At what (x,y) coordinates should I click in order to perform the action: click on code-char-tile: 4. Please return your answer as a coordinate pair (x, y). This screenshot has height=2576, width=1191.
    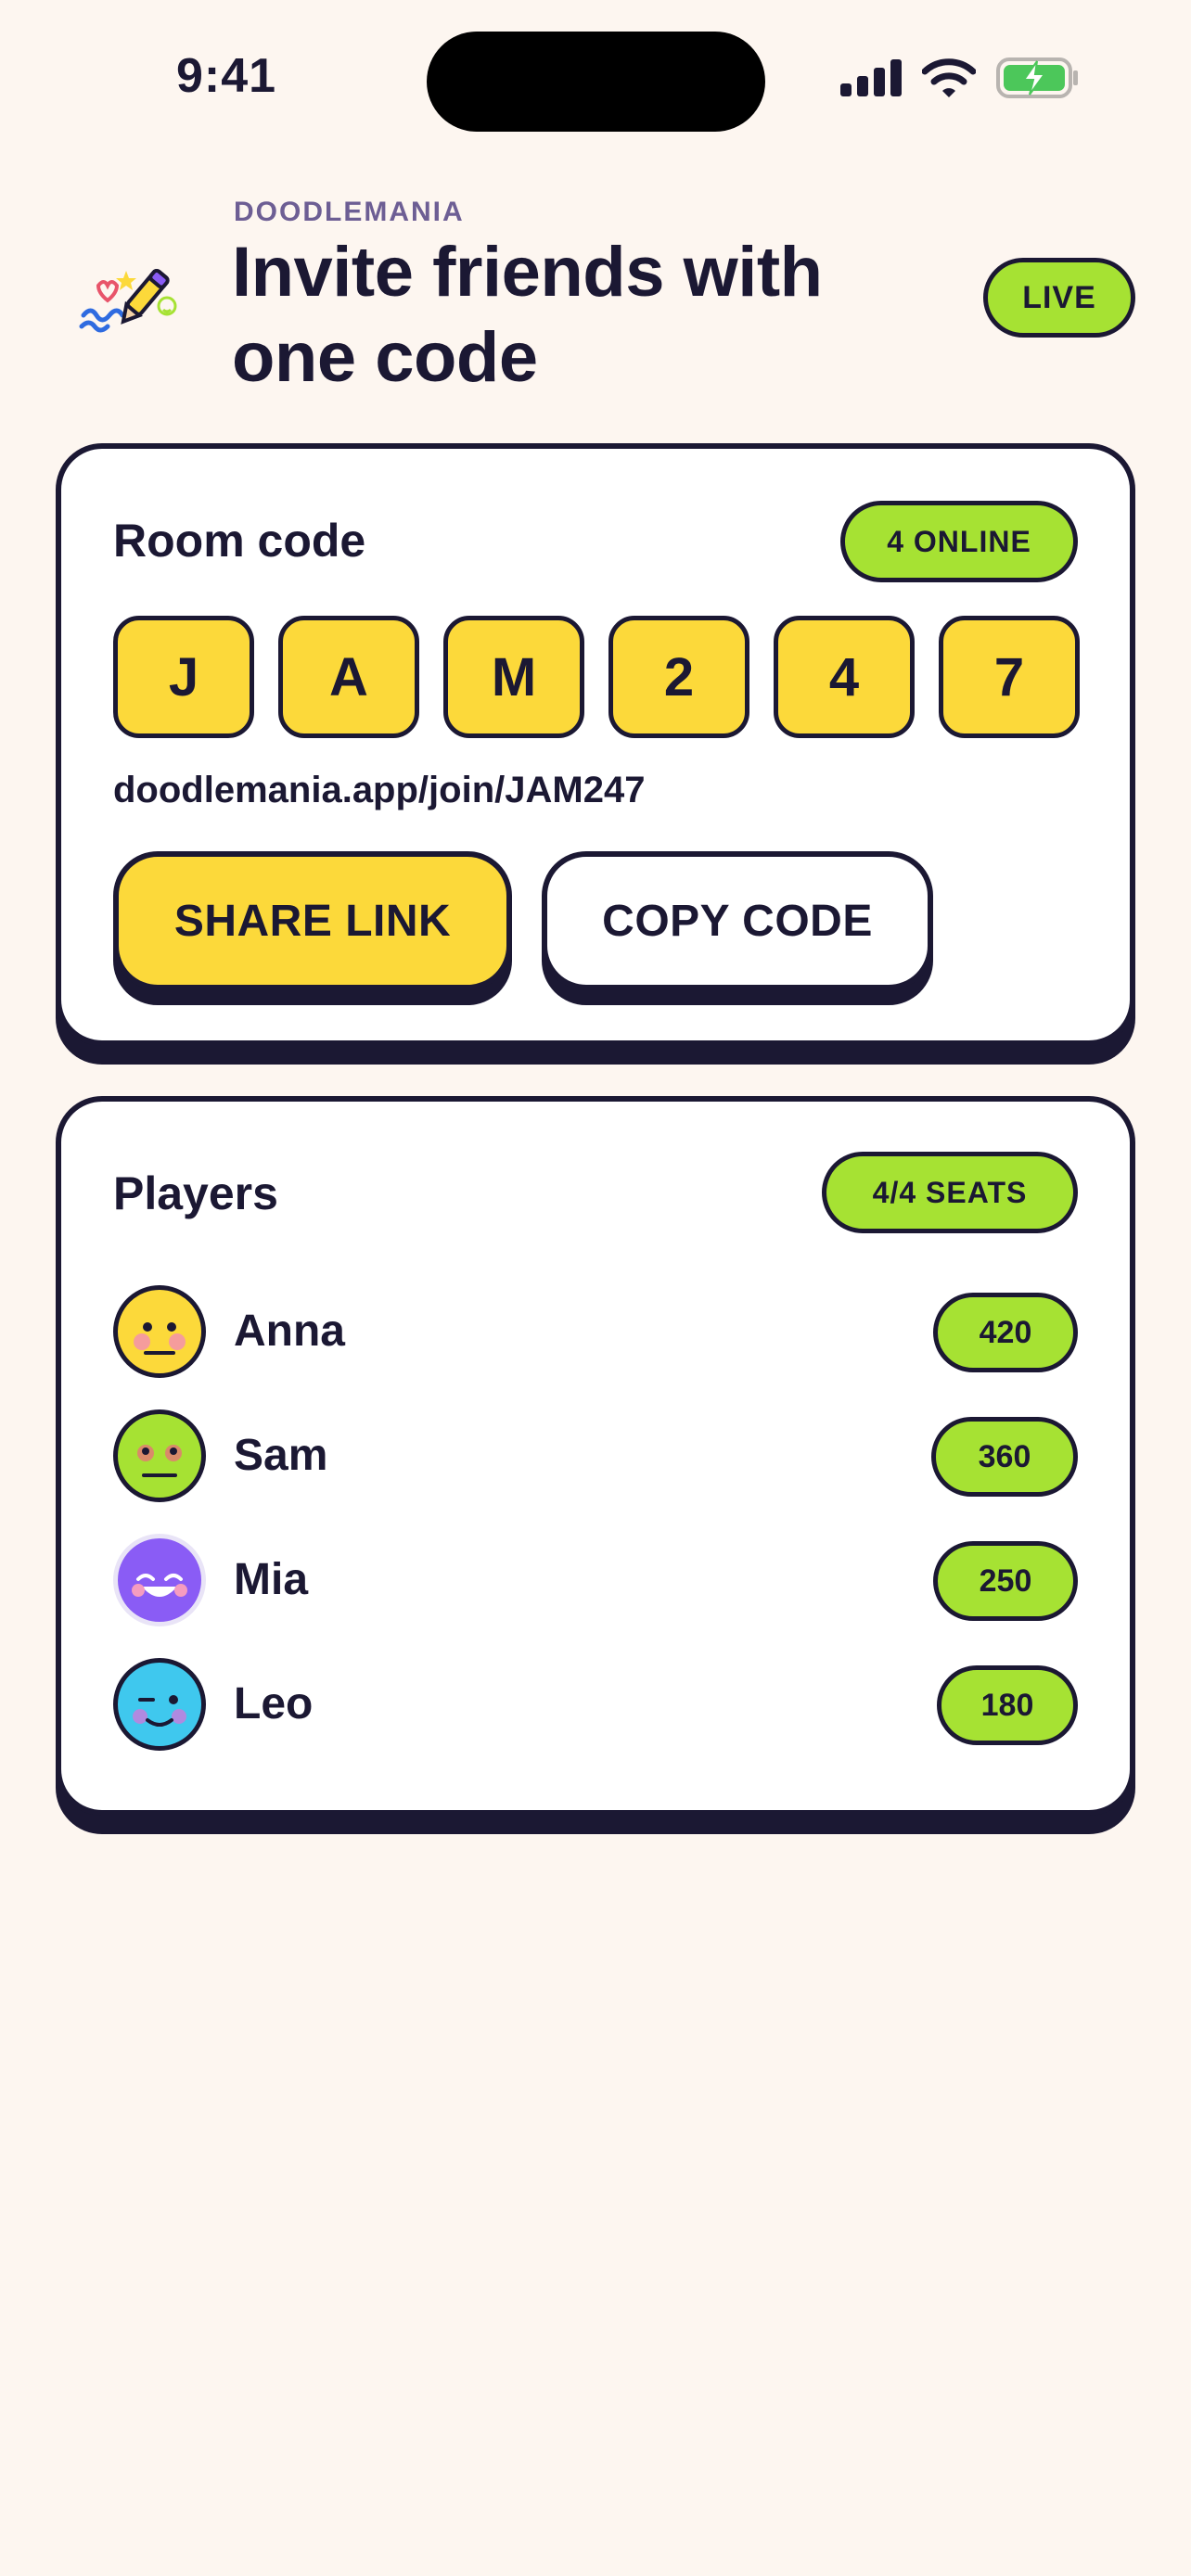
    Looking at the image, I should click on (844, 677).